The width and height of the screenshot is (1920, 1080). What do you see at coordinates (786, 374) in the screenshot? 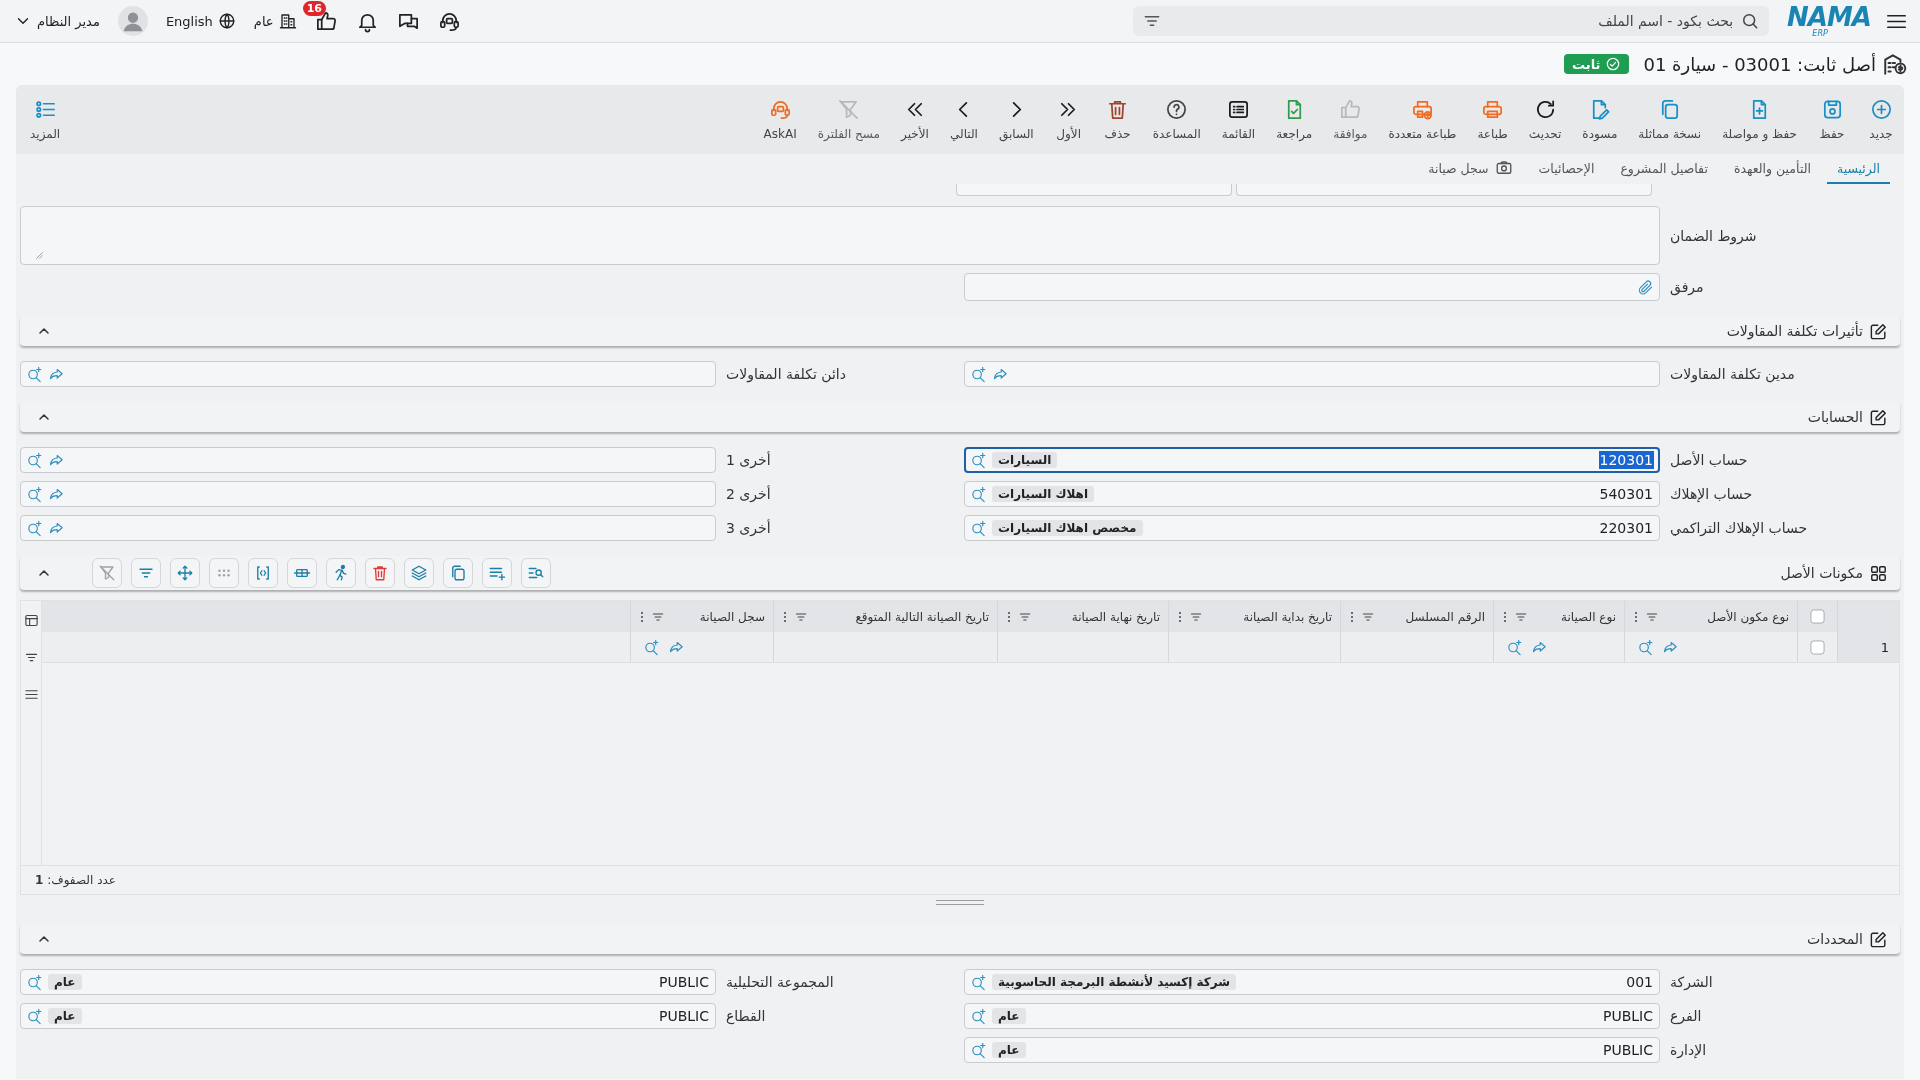
I see `field-label: دائن تكلفة المقاولات` at bounding box center [786, 374].